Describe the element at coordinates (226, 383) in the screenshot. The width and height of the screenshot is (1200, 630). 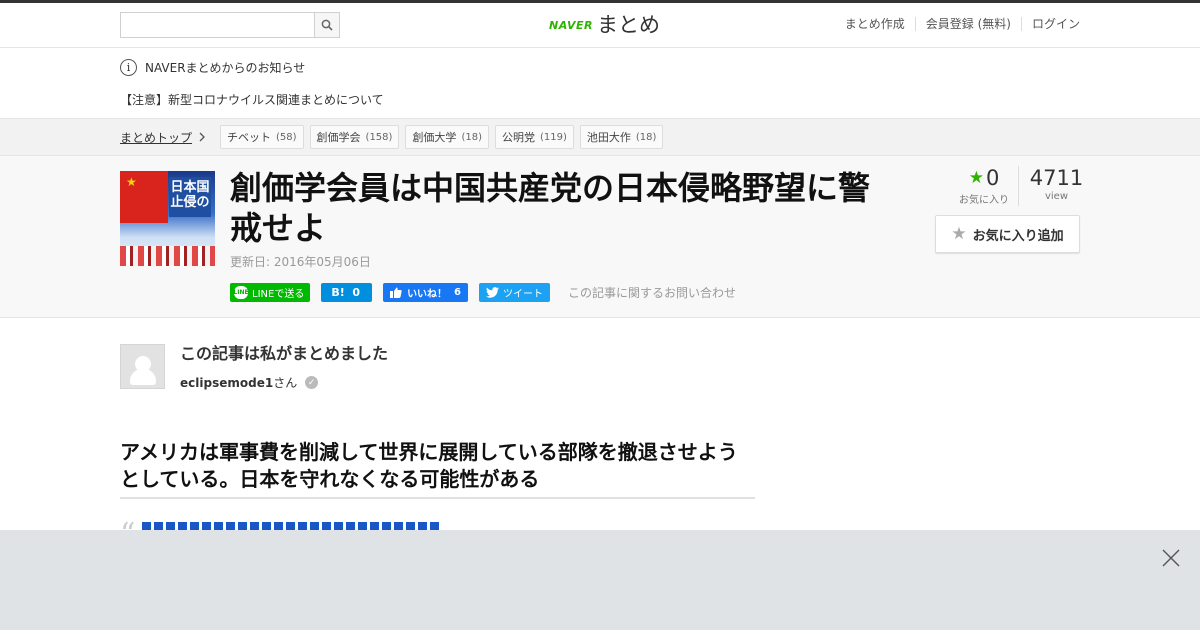
I see `author-name-link: eclipsemode1` at that location.